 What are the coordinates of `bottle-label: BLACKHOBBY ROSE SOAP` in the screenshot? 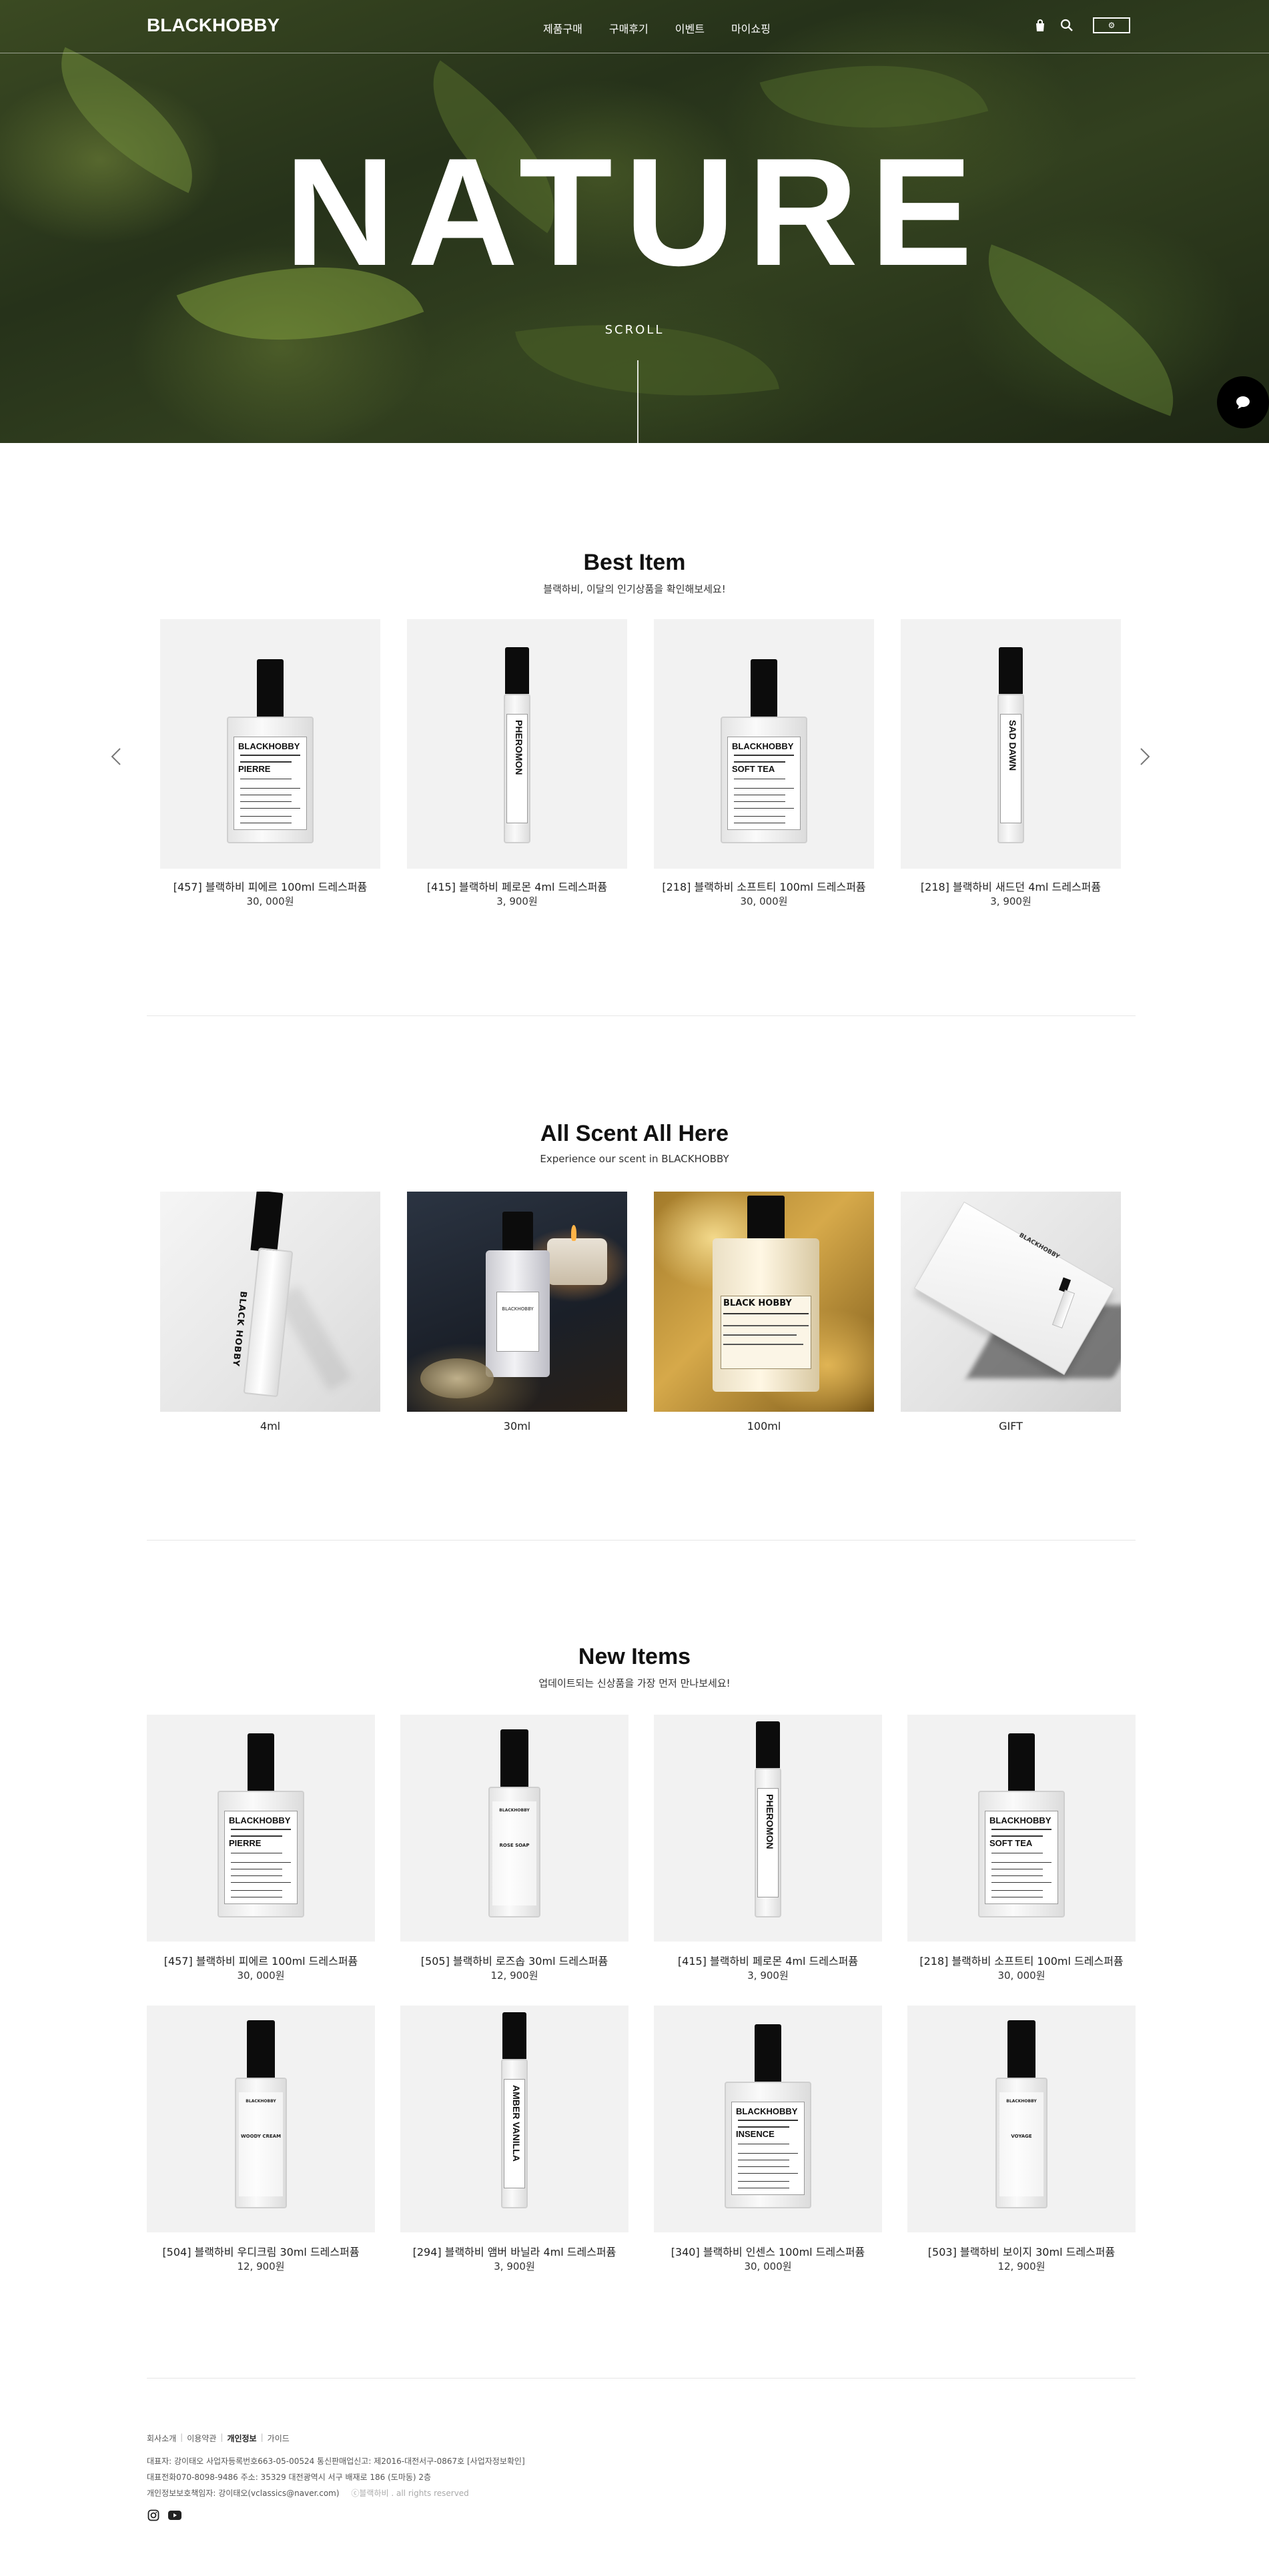 It's located at (514, 1853).